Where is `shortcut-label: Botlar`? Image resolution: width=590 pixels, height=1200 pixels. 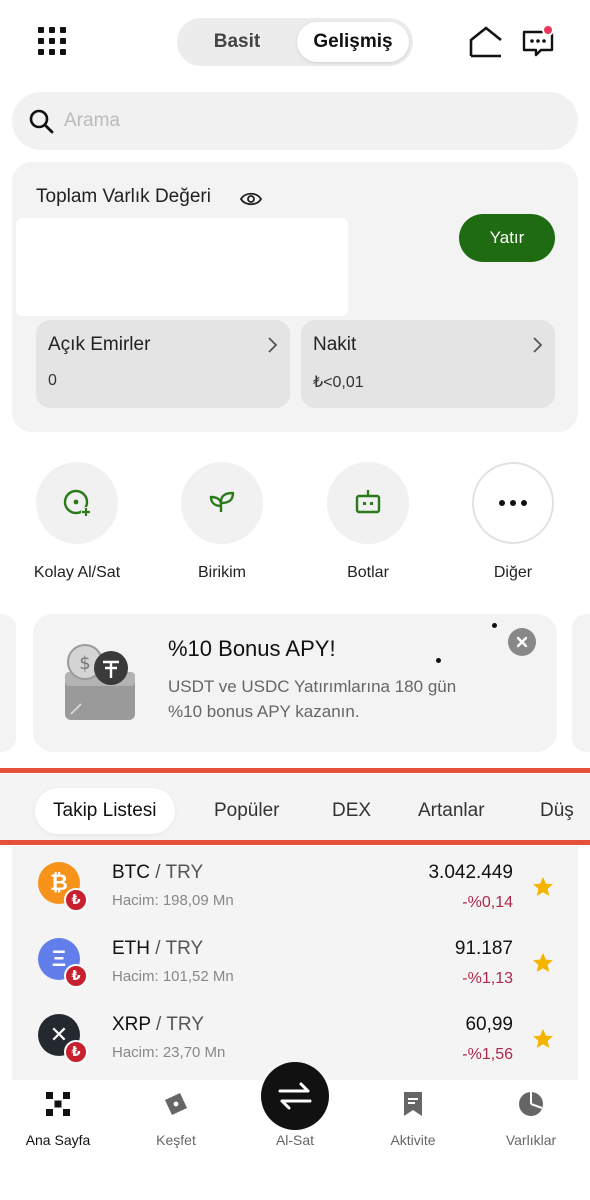
shortcut-label: Botlar is located at coordinates (368, 572).